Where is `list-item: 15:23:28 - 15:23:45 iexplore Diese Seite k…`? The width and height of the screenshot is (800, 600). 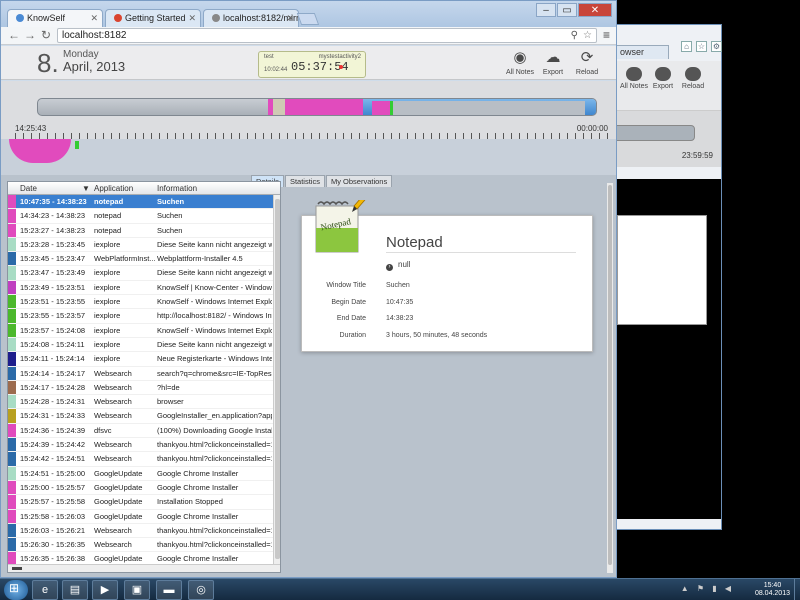
list-item: 15:23:28 - 15:23:45 iexplore Diese Seite k… is located at coordinates (141, 245).